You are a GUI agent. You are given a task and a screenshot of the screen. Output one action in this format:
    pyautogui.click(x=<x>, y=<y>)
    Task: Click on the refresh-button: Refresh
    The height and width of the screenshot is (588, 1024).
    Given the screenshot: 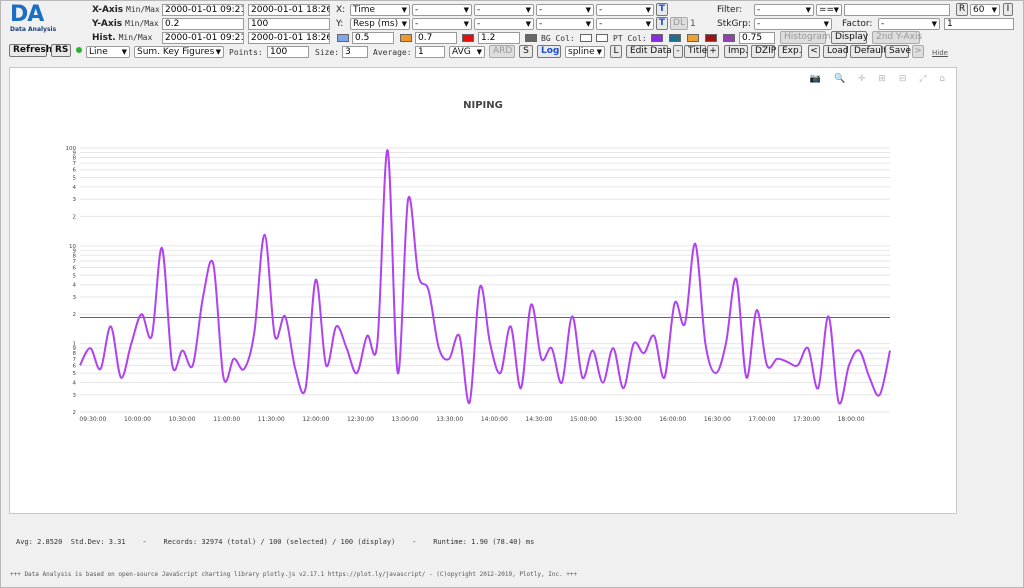 What is the action you would take?
    pyautogui.click(x=30, y=50)
    